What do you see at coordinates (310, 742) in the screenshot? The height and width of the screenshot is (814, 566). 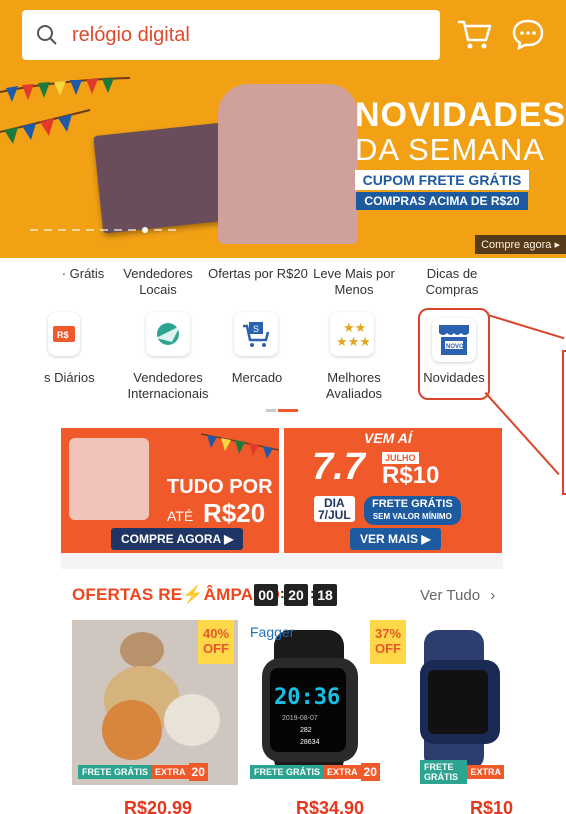 I see `svg-text: 28634` at bounding box center [310, 742].